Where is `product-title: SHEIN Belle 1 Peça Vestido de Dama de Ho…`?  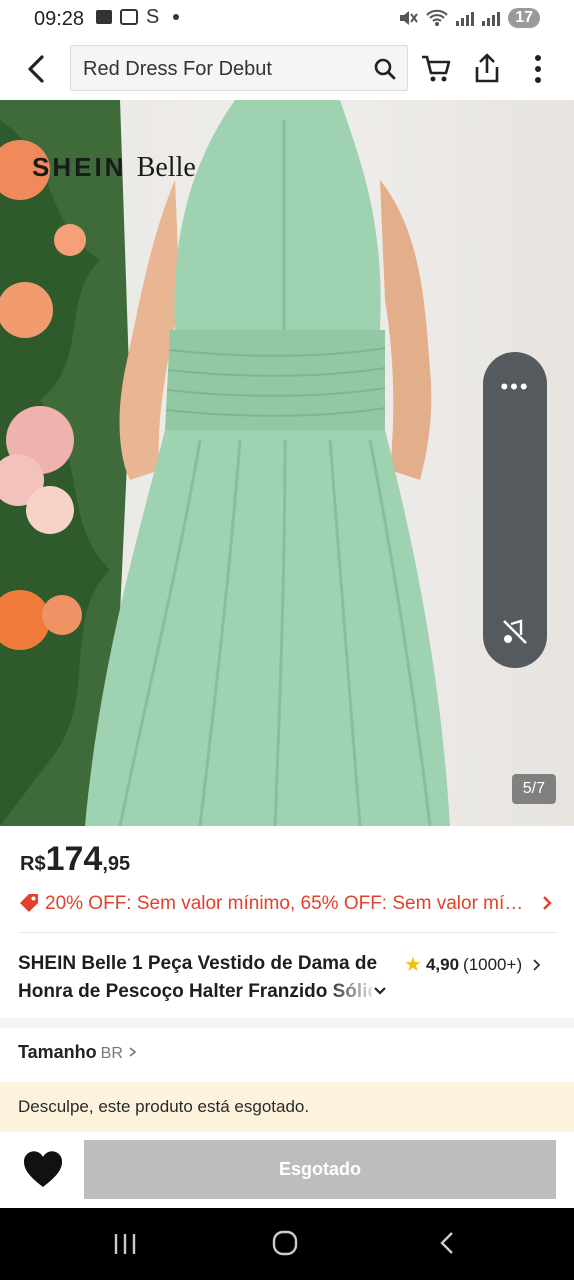
product-title: SHEIN Belle 1 Peça Vestido de Dama de Ho… is located at coordinates (208, 978).